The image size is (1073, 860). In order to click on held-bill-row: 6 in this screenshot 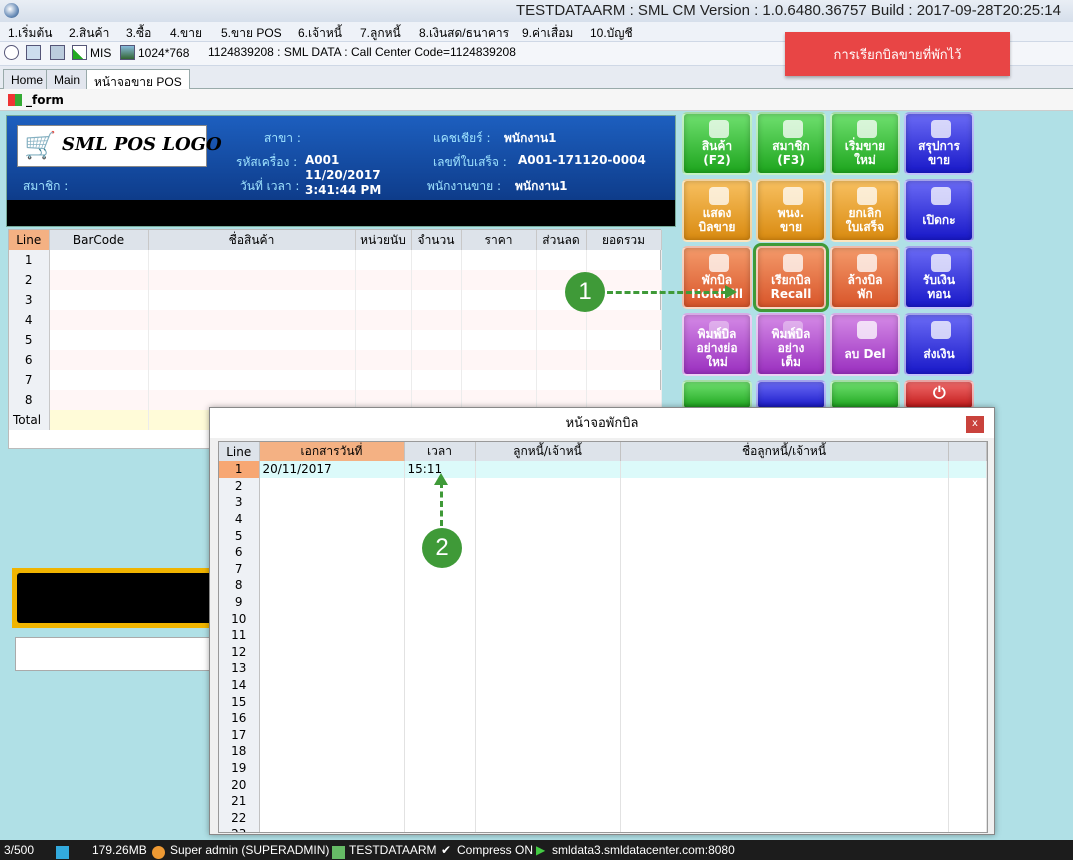, I will do `click(603, 552)`.